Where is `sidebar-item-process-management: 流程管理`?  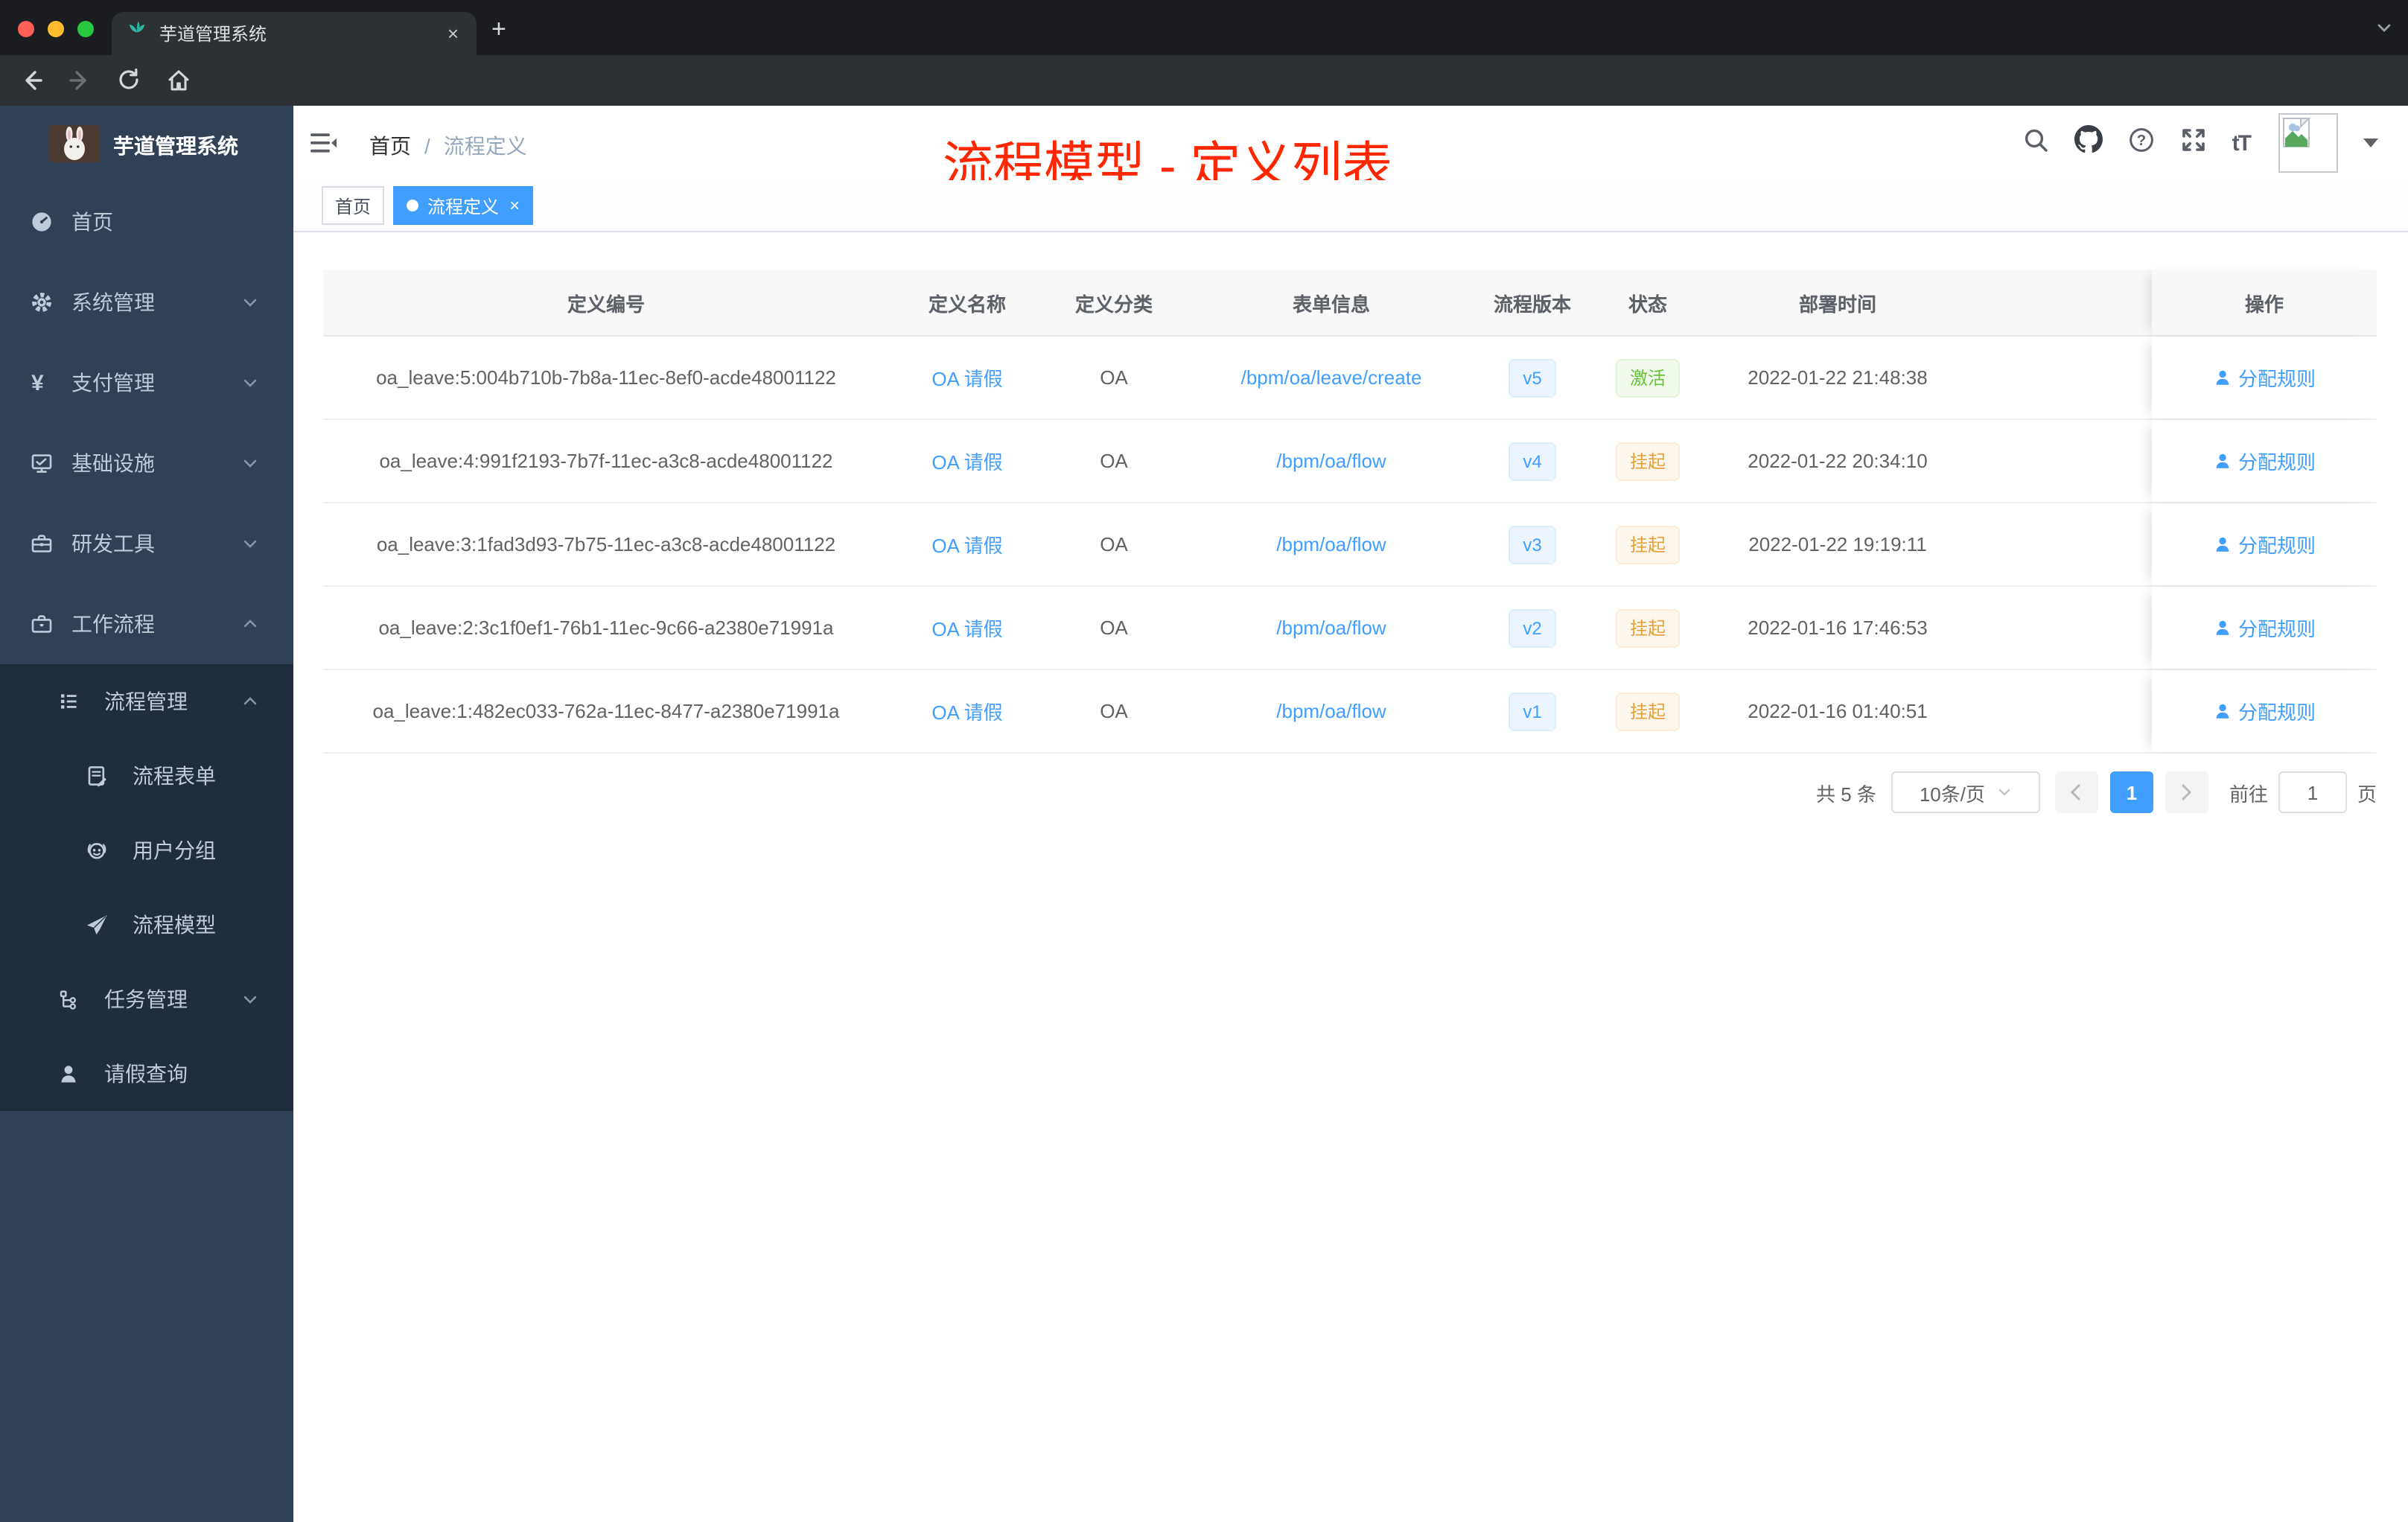 sidebar-item-process-management: 流程管理 is located at coordinates (146, 701).